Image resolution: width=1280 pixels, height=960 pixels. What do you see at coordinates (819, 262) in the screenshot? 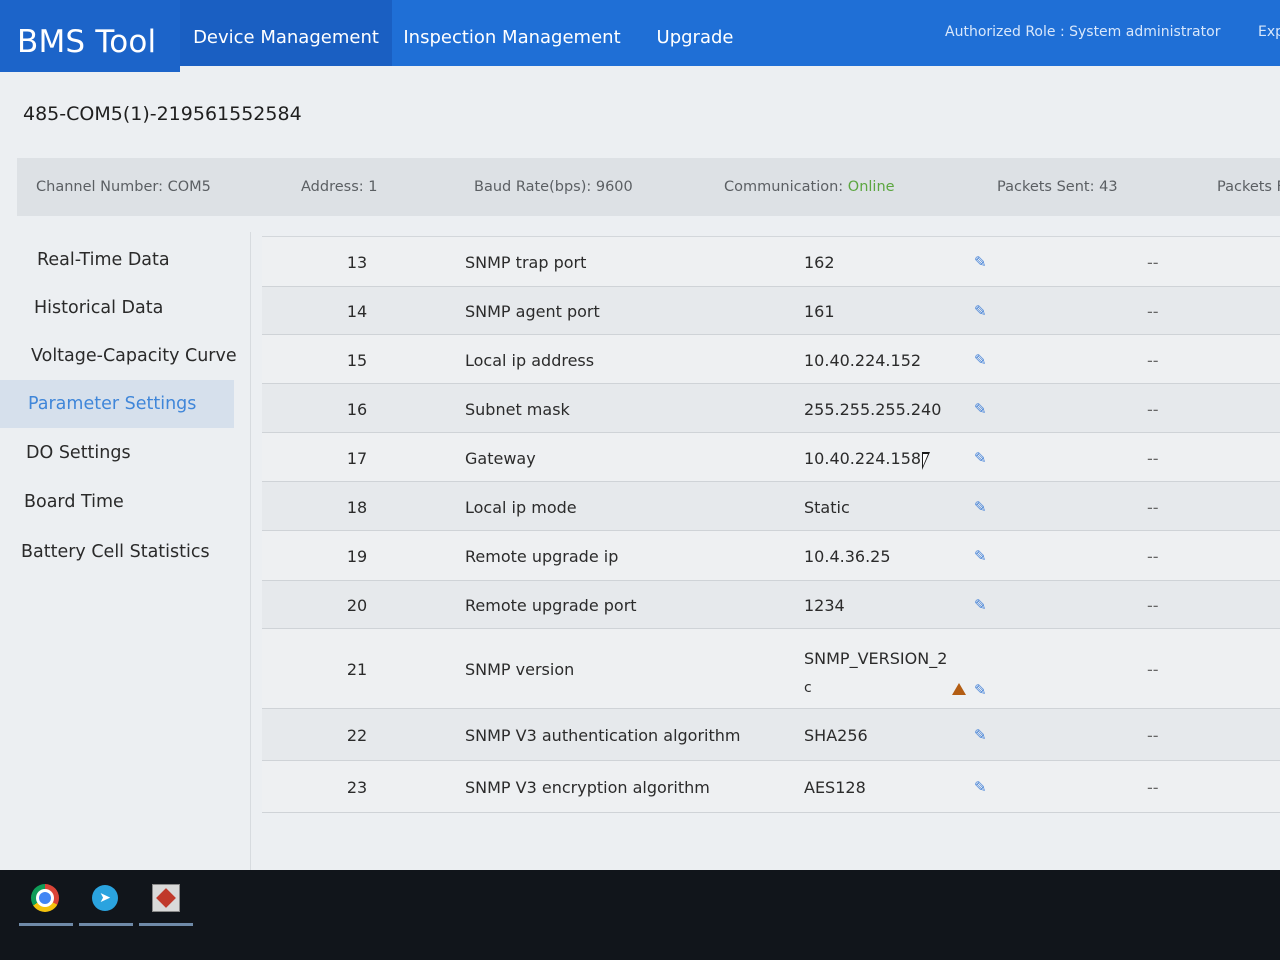
I see `parameter-value: 162` at bounding box center [819, 262].